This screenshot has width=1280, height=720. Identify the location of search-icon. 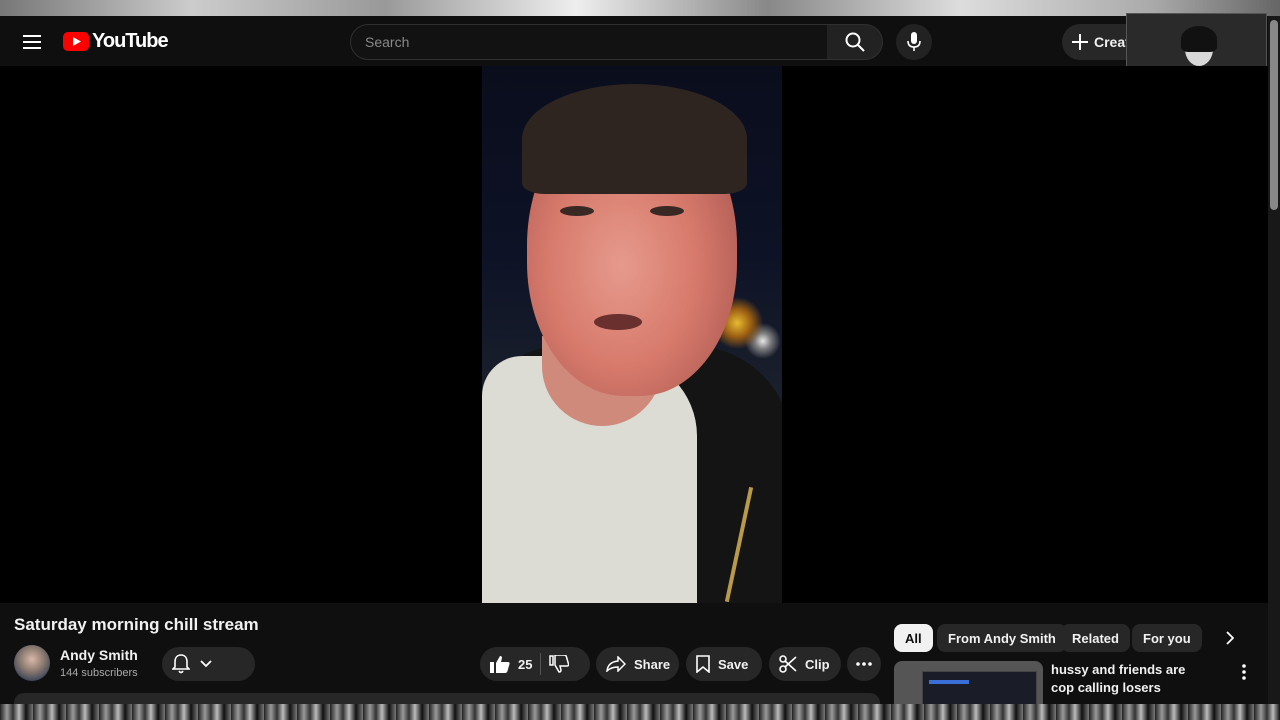
(855, 42).